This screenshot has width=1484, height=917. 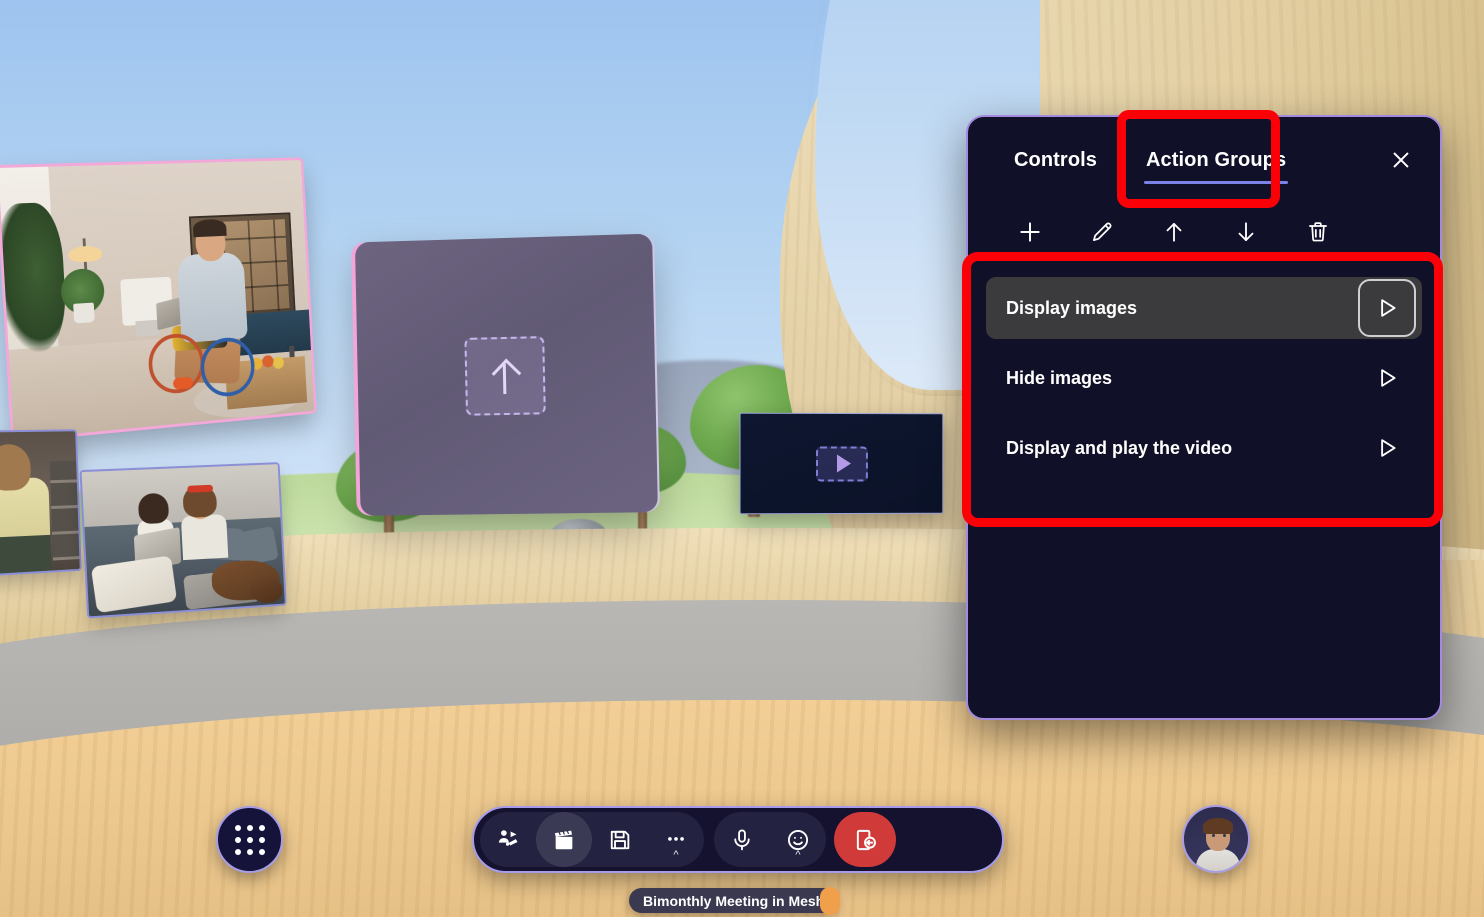 What do you see at coordinates (1204, 308) in the screenshot?
I see `action-group-row-display-images: Display images` at bounding box center [1204, 308].